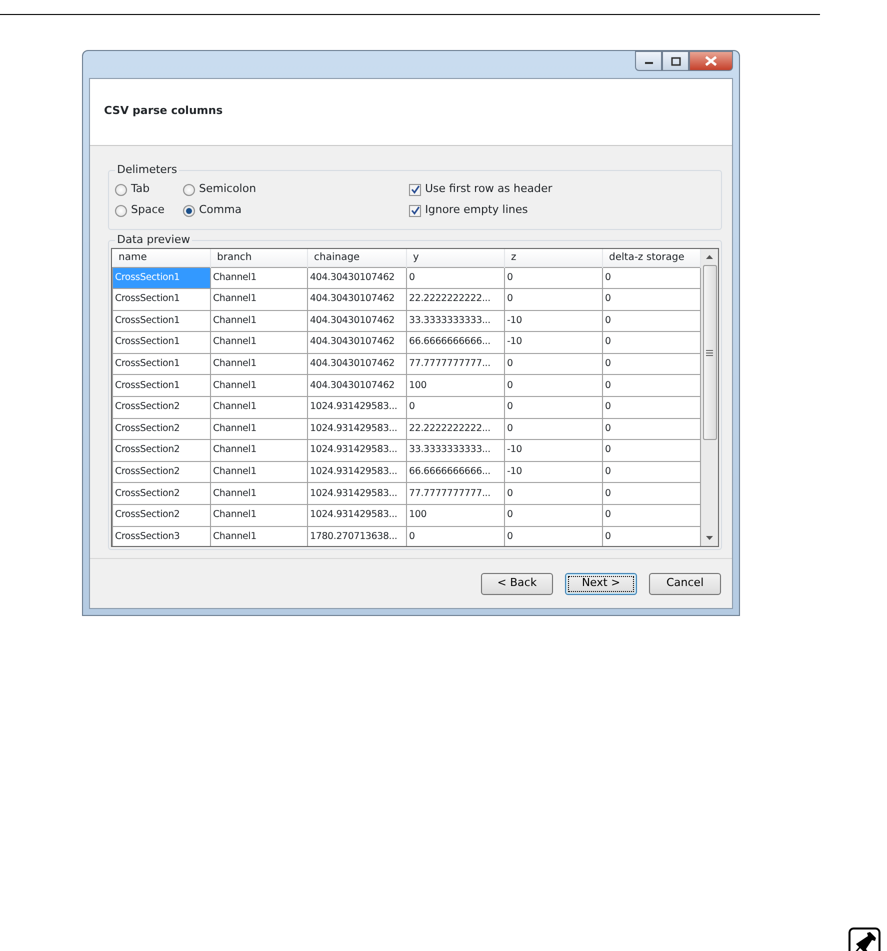 The height and width of the screenshot is (951, 887). I want to click on dialog-button: < Back, so click(517, 583).